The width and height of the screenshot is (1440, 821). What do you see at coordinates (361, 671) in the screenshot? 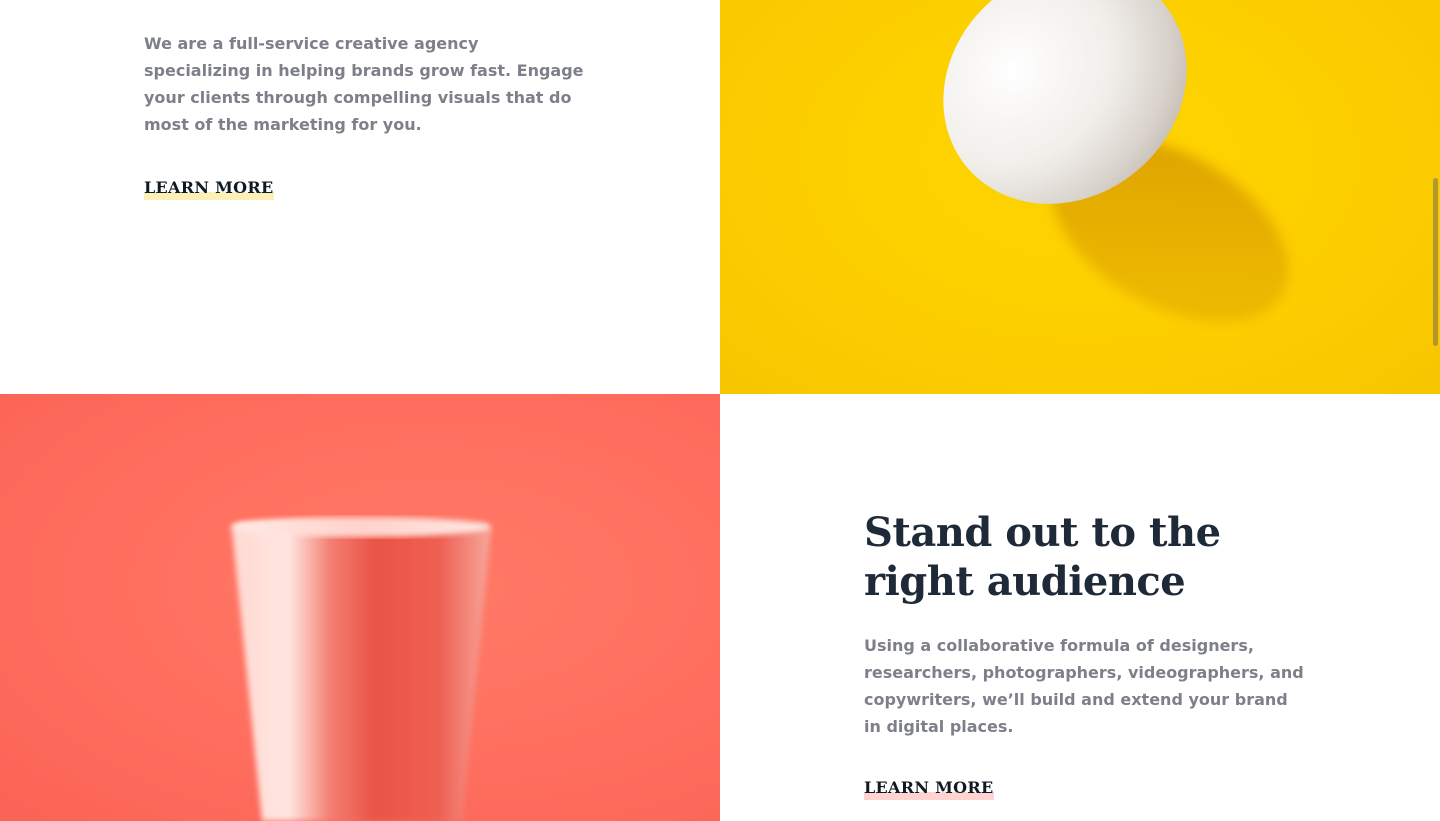
I see `cup-body` at bounding box center [361, 671].